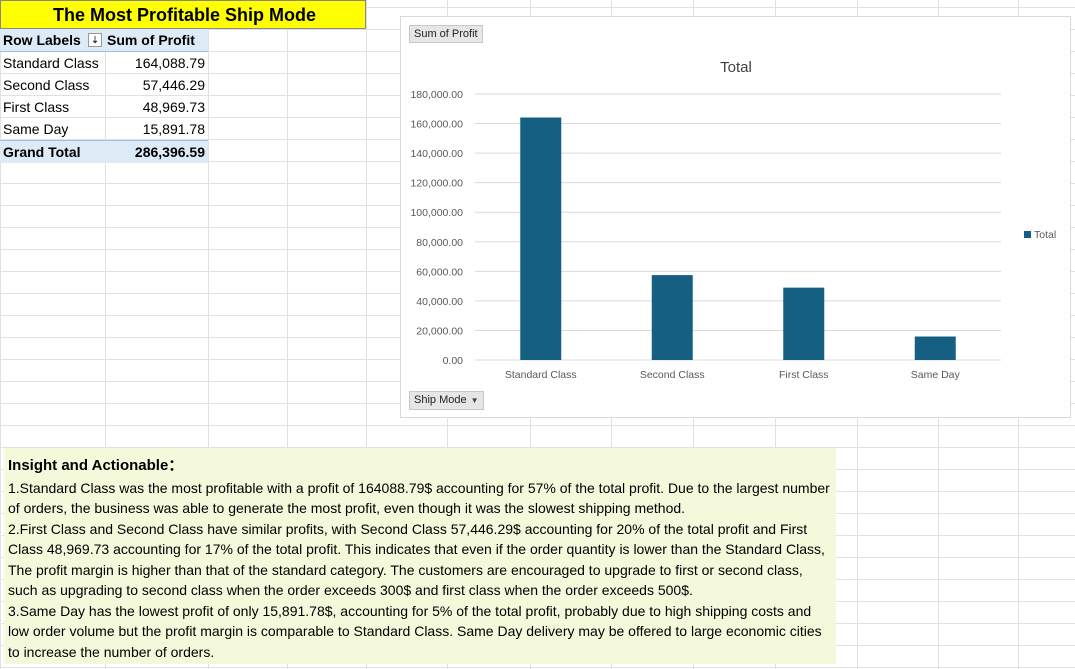  I want to click on insight-heading: Insight and Actionable：, so click(96, 465).